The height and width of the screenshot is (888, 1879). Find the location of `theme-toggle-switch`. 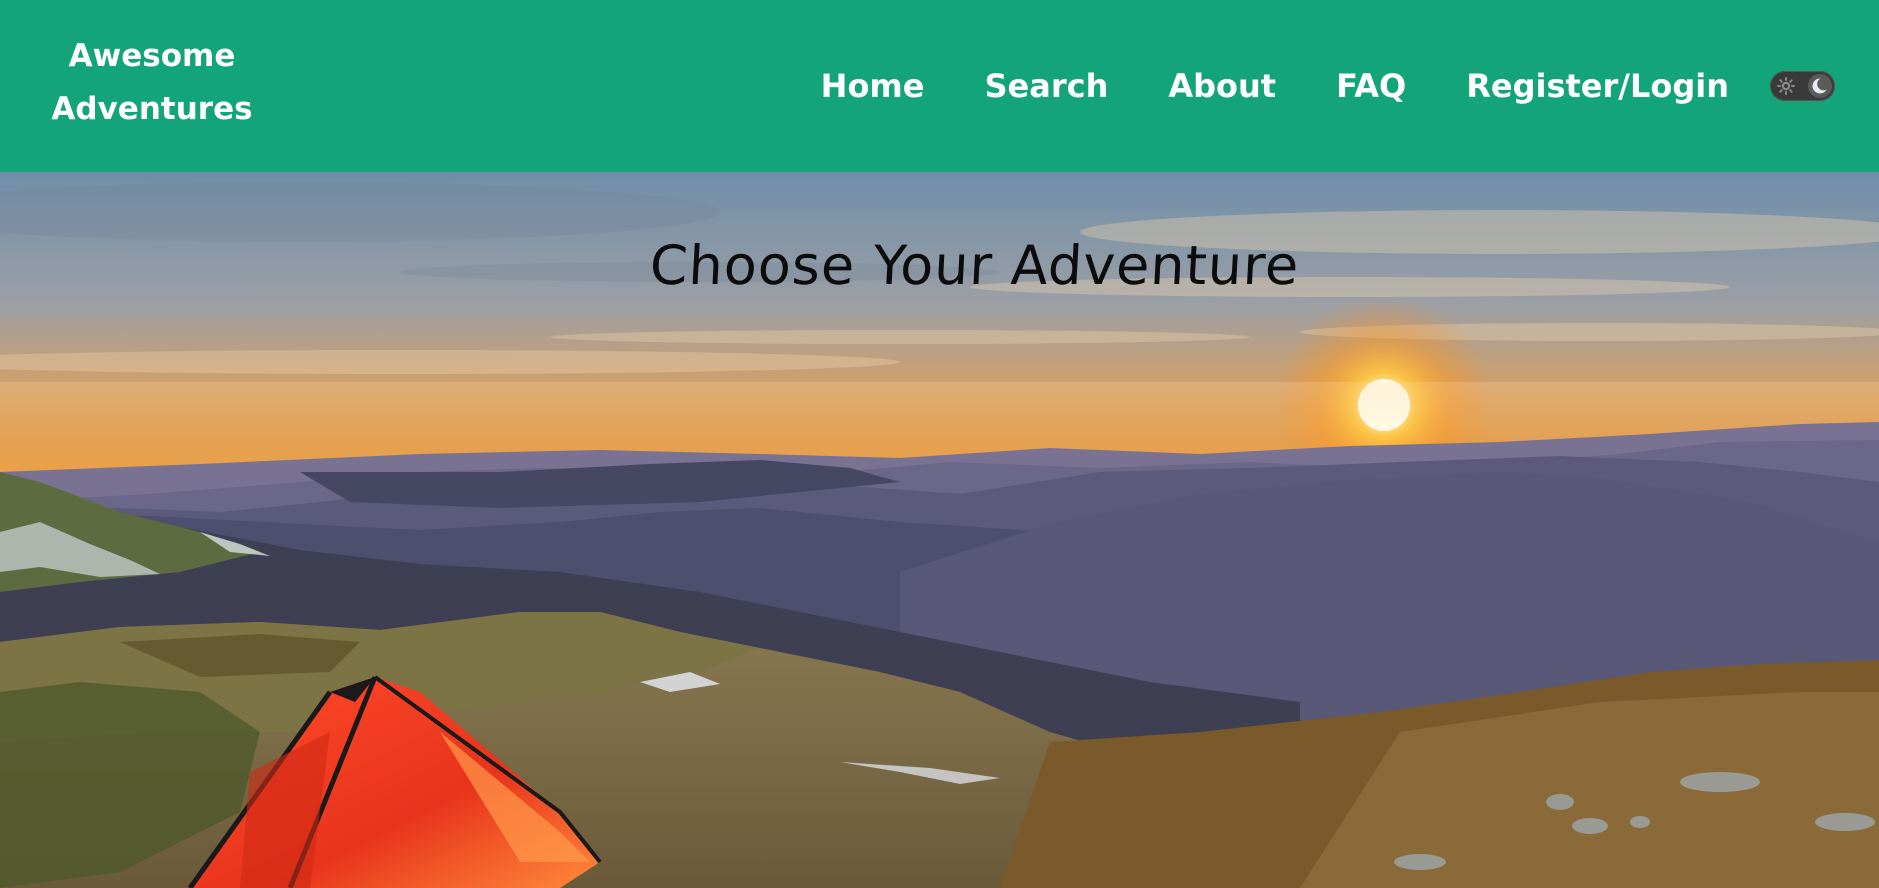

theme-toggle-switch is located at coordinates (1802, 86).